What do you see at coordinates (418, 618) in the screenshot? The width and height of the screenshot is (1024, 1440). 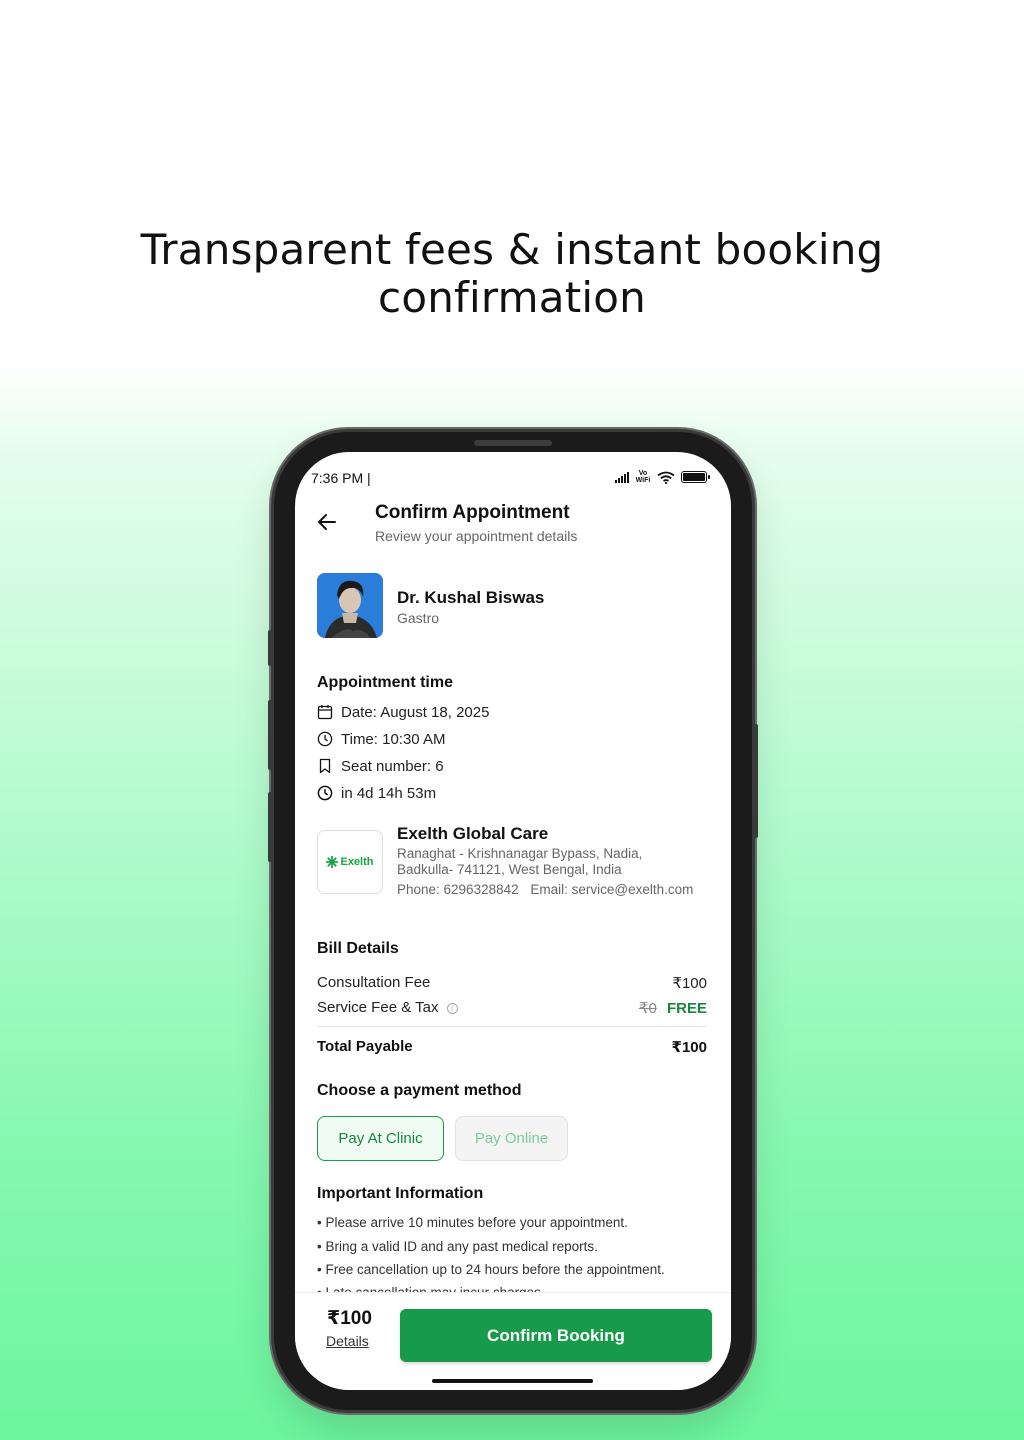 I see `doctor-specialty: Gastro` at bounding box center [418, 618].